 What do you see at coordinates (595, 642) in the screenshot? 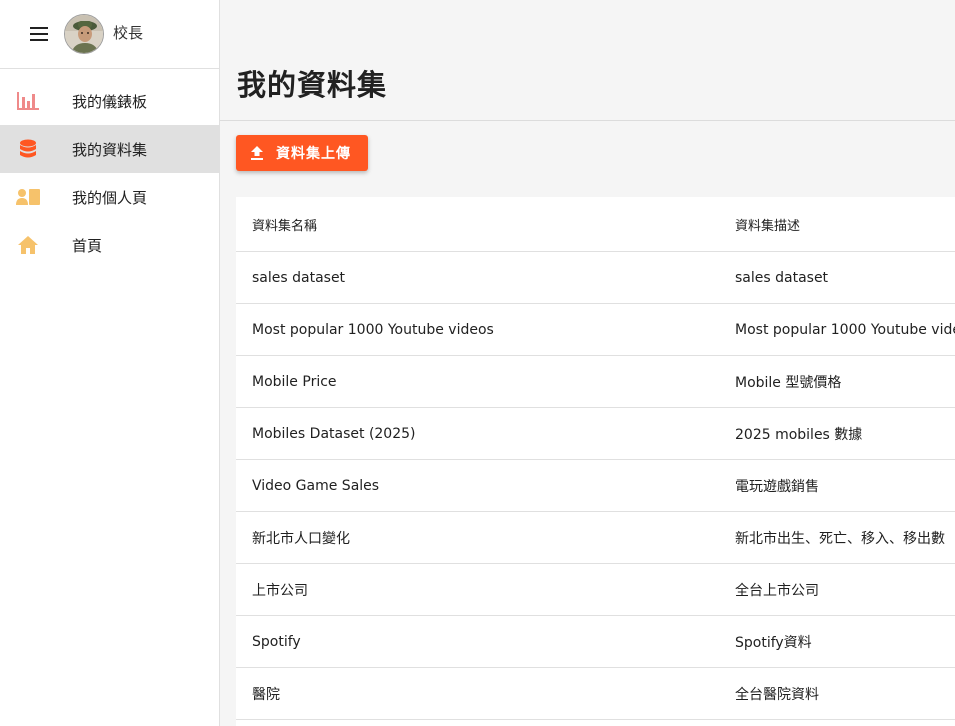
I see `table-row: Spotify Spotify資料` at bounding box center [595, 642].